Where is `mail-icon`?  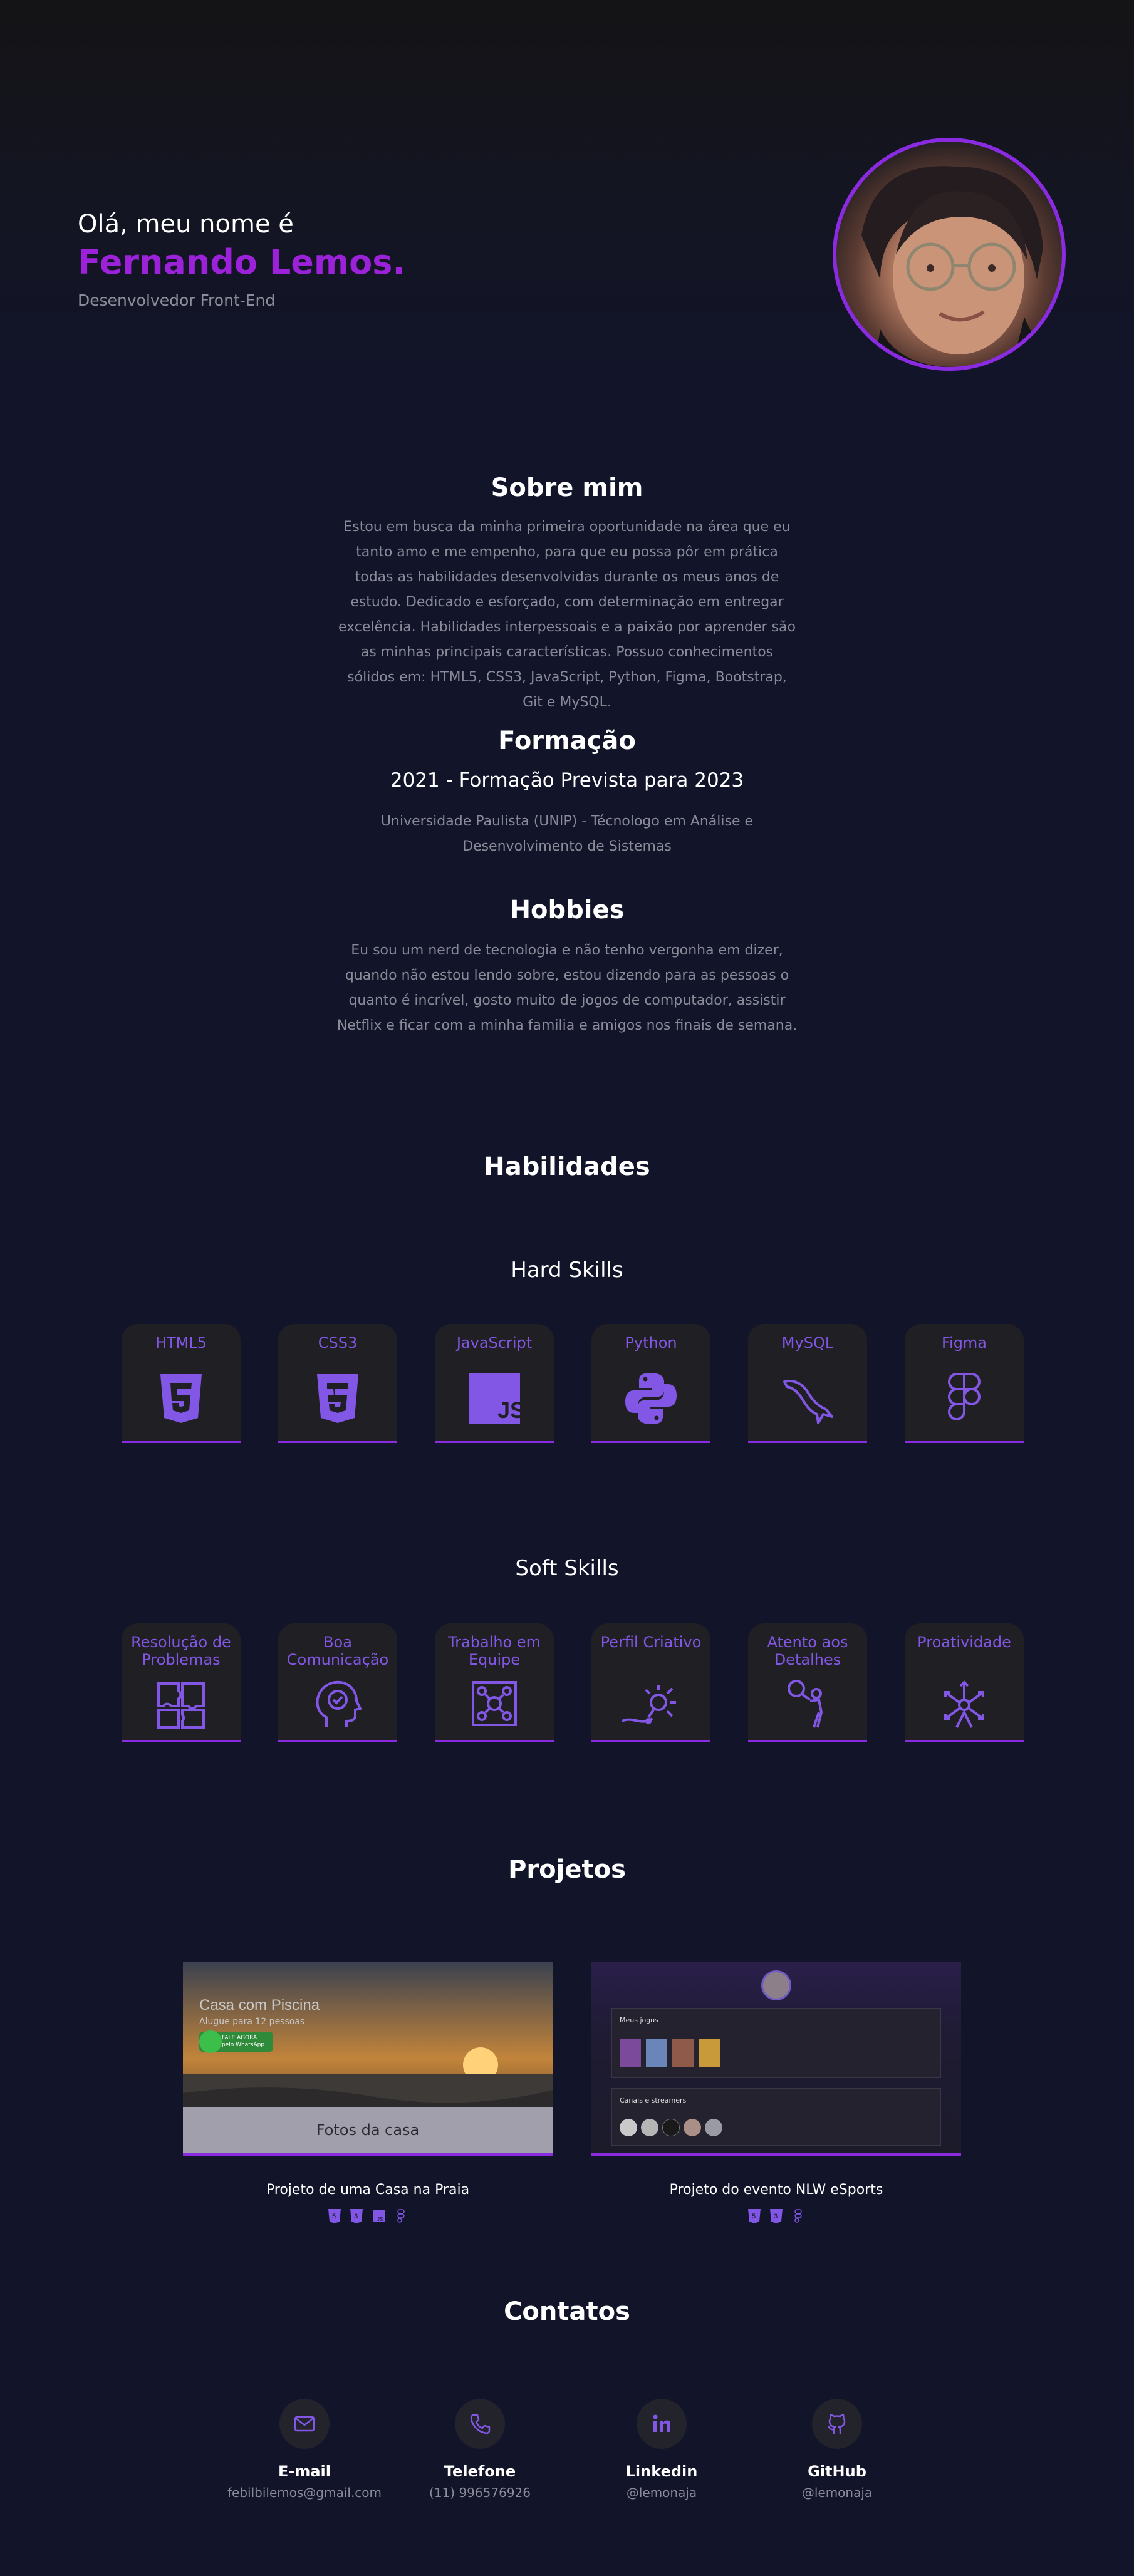
mail-icon is located at coordinates (304, 2424).